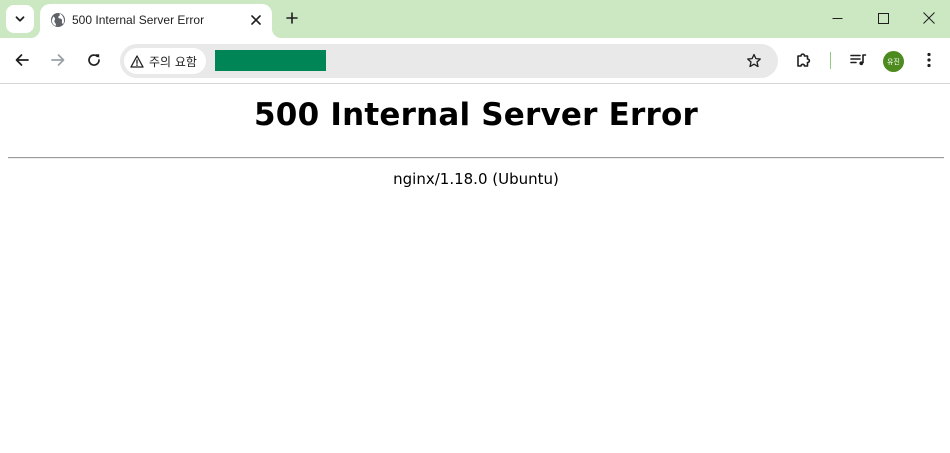 The width and height of the screenshot is (950, 453). Describe the element at coordinates (138, 20) in the screenshot. I see `tab-title: 500 Internal Server Error` at that location.